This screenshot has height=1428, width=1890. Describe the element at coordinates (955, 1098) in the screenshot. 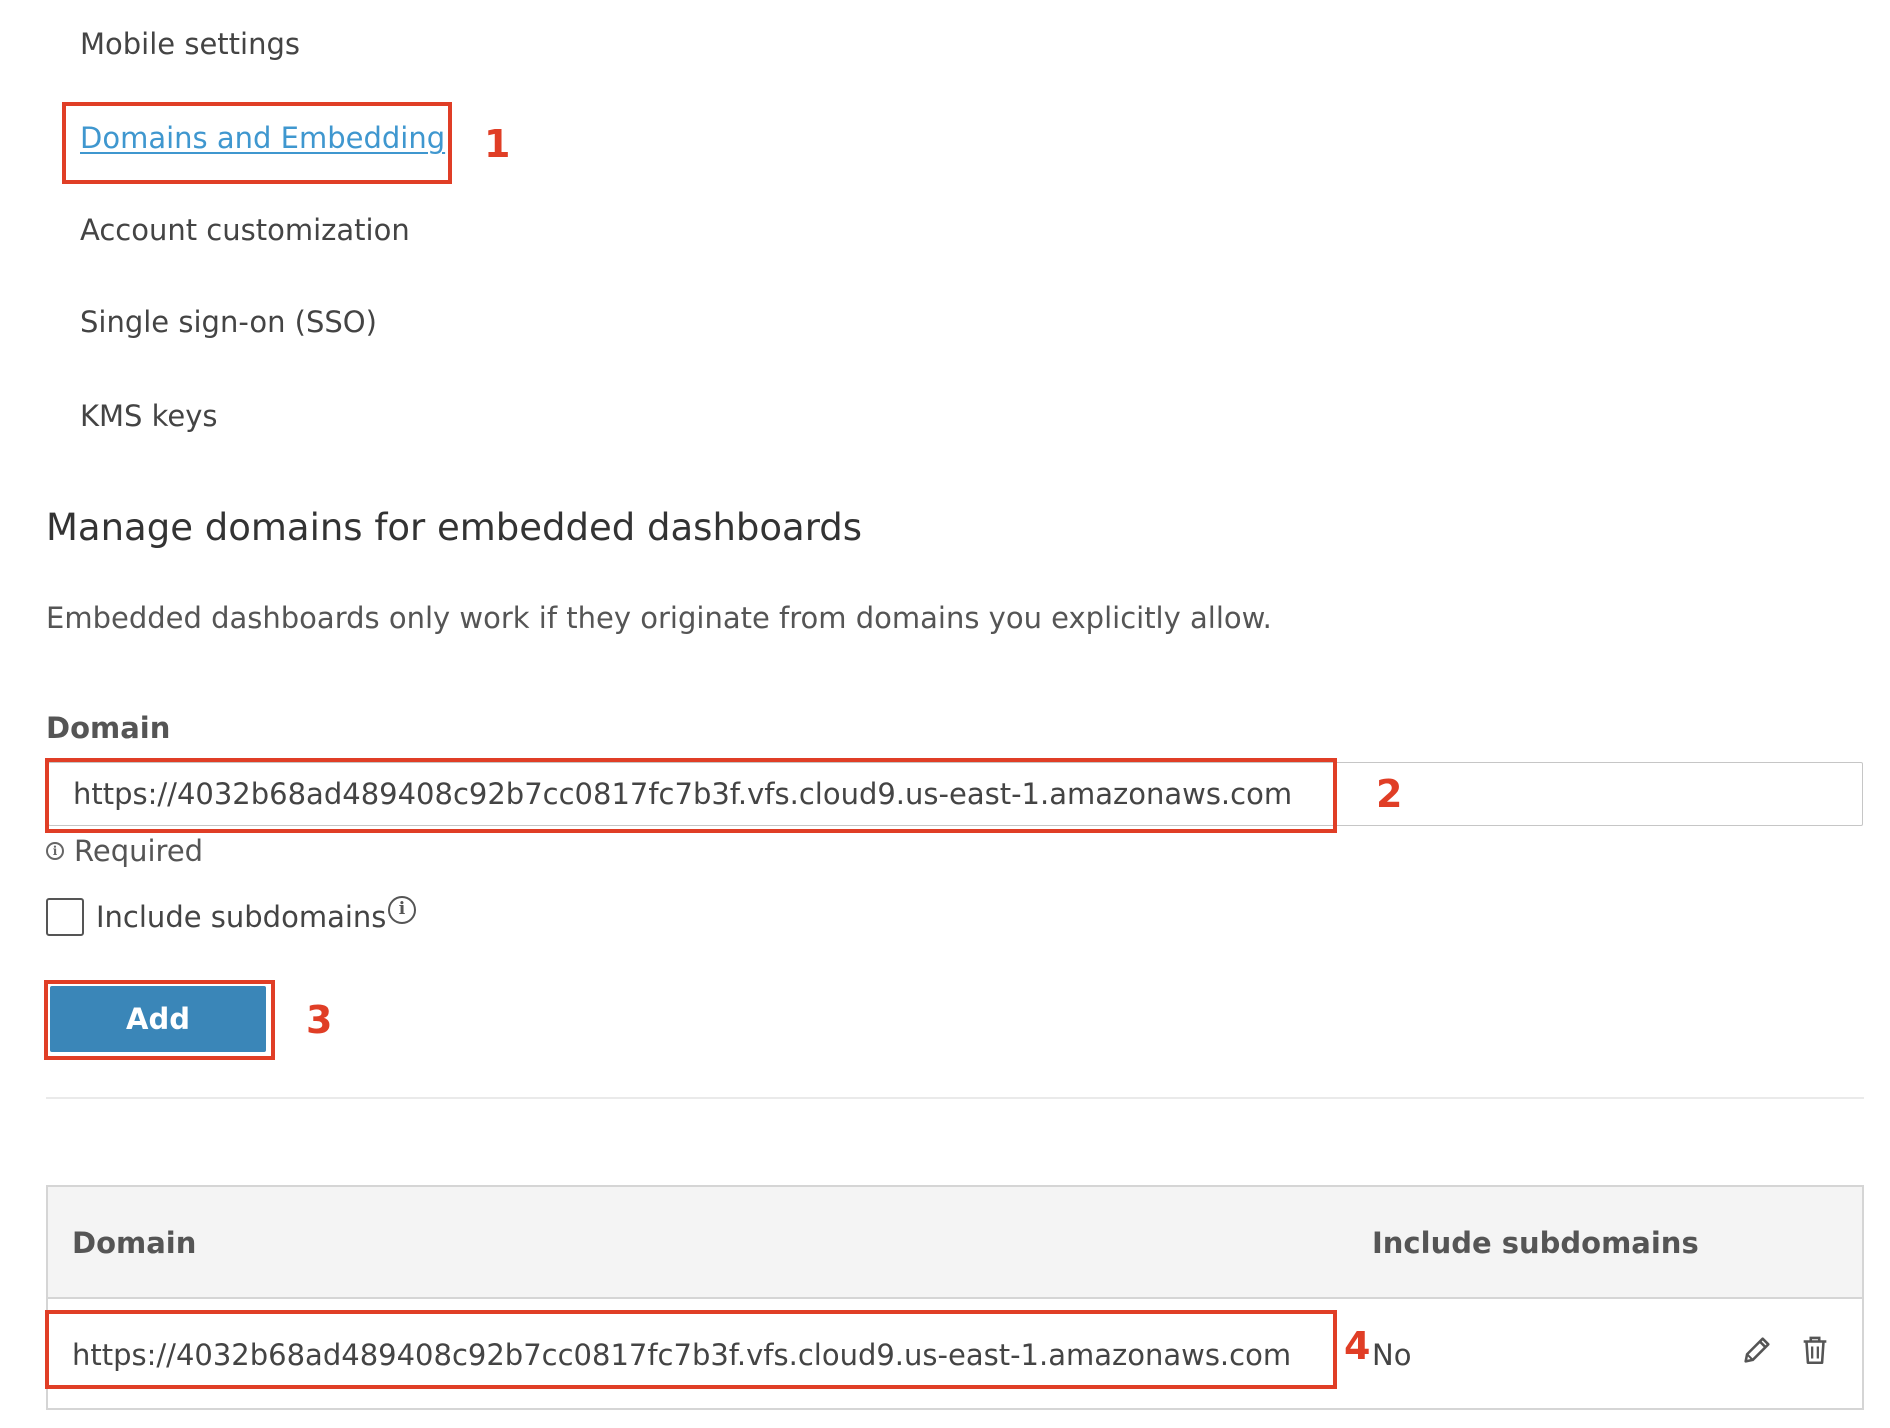

I see `divider` at that location.